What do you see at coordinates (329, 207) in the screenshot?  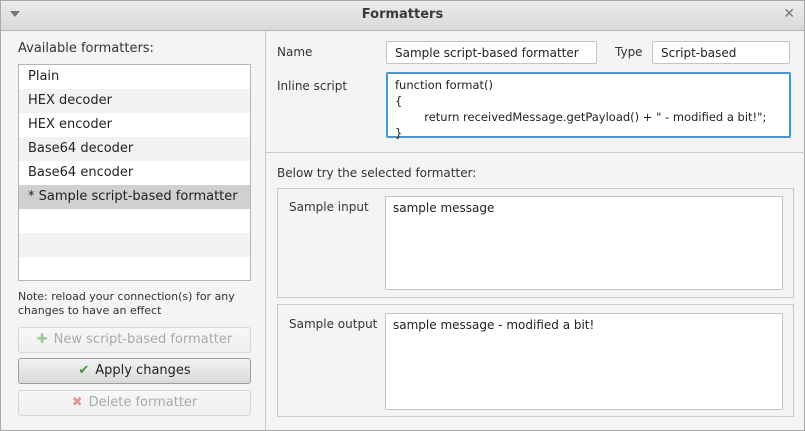 I see `sample-input-label: Sample input` at bounding box center [329, 207].